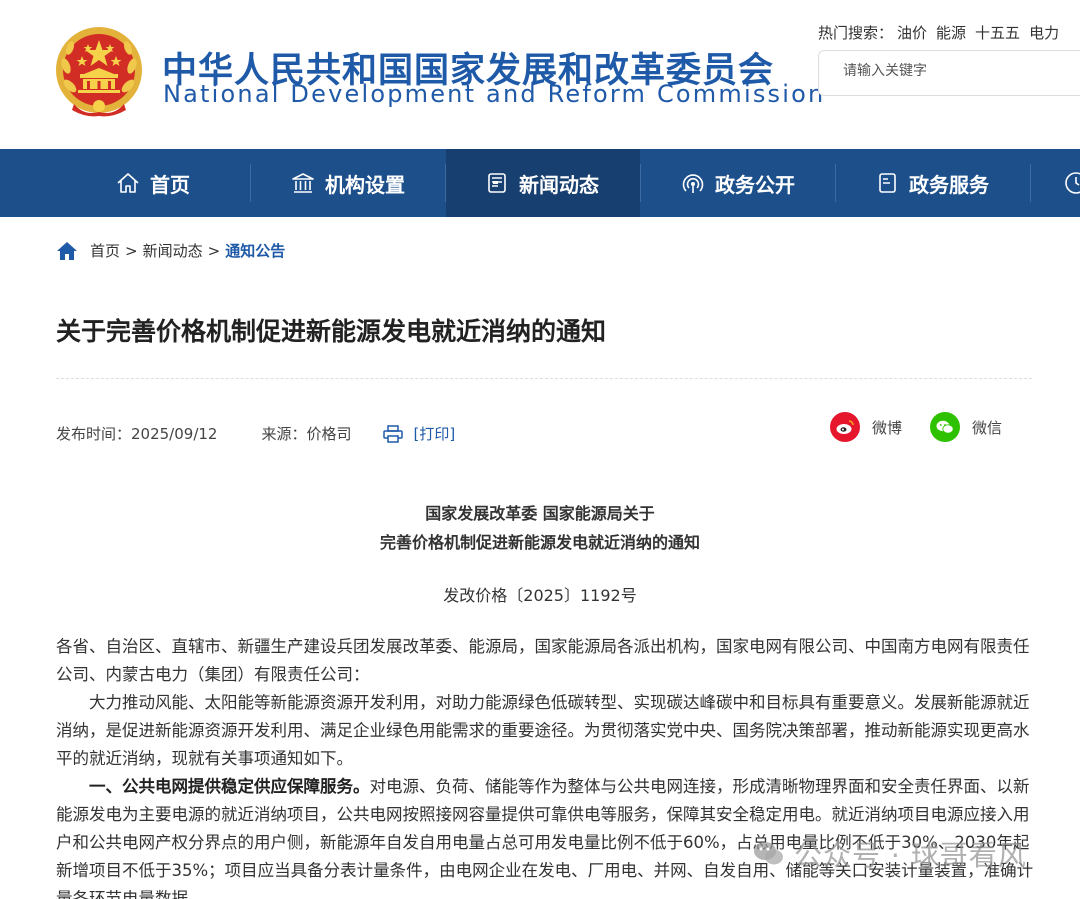 The image size is (1080, 899). Describe the element at coordinates (910, 855) in the screenshot. I see `watermark-text: 公众号 · 球哥看风` at that location.